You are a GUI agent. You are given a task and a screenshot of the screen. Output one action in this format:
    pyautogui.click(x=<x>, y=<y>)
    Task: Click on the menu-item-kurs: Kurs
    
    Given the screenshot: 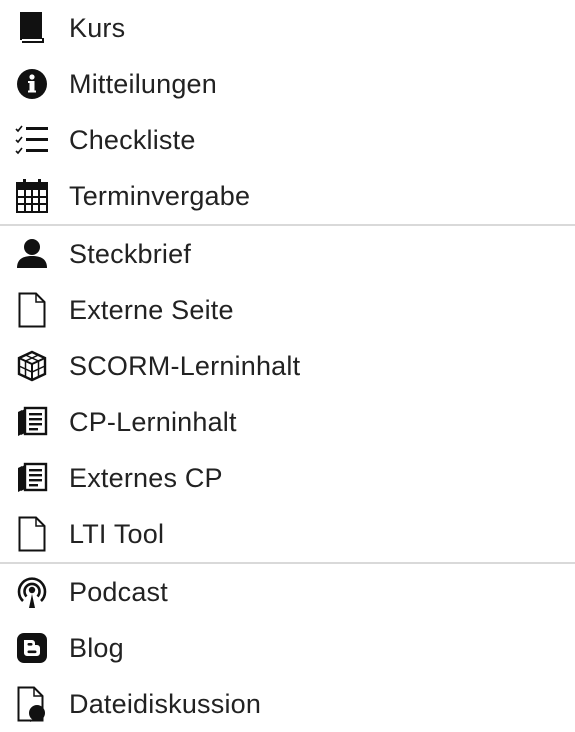 What is the action you would take?
    pyautogui.click(x=287, y=28)
    